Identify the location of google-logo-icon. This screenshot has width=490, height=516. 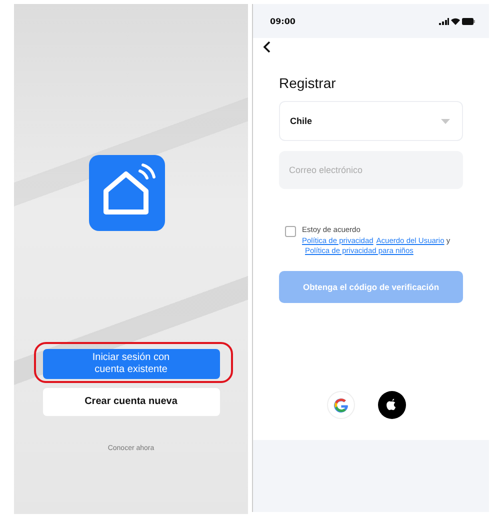
(340, 404).